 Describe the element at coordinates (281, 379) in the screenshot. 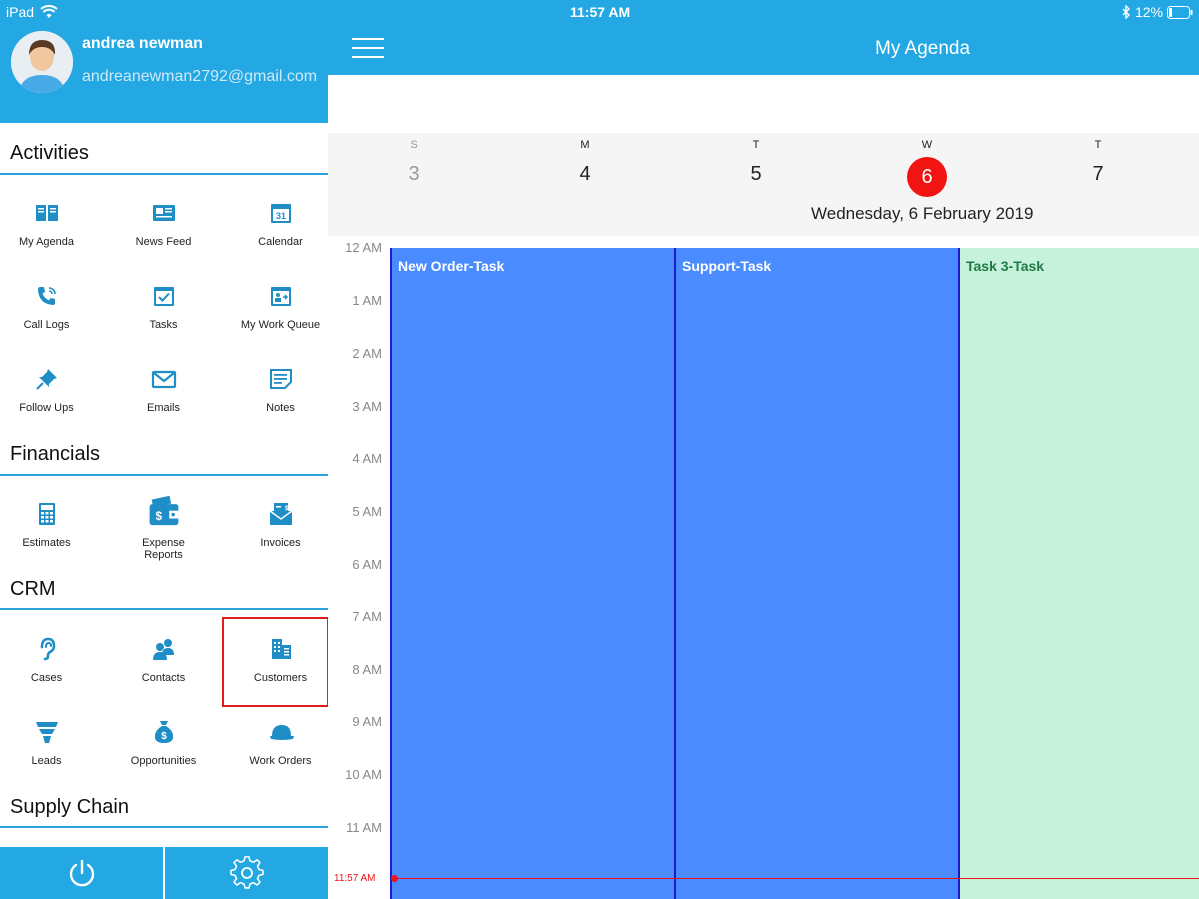

I see `notes-icon` at that location.